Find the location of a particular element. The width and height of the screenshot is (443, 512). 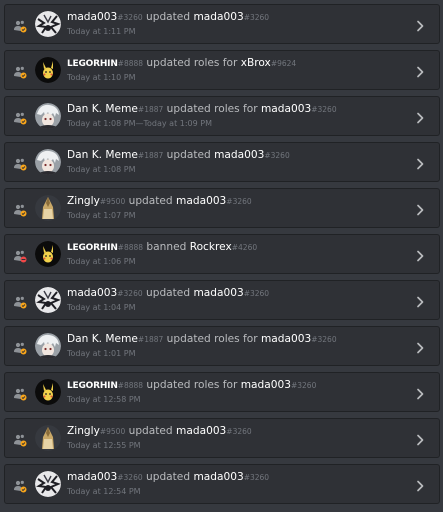

role-update-icon is located at coordinates (20, 393).